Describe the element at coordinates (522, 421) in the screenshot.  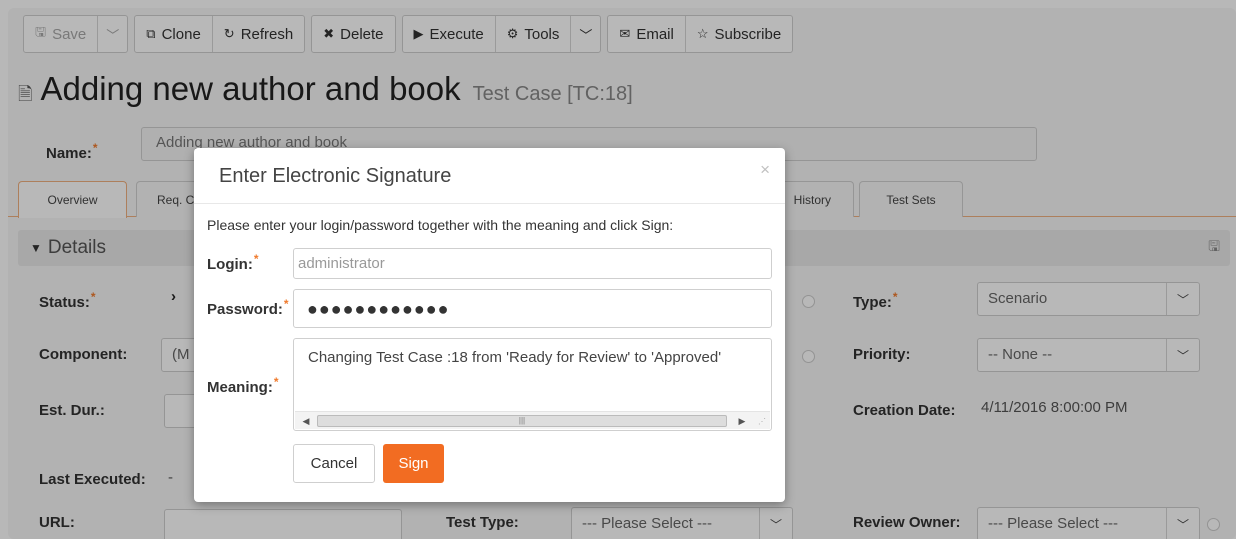
I see `scrollbar-thumb: |||` at that location.